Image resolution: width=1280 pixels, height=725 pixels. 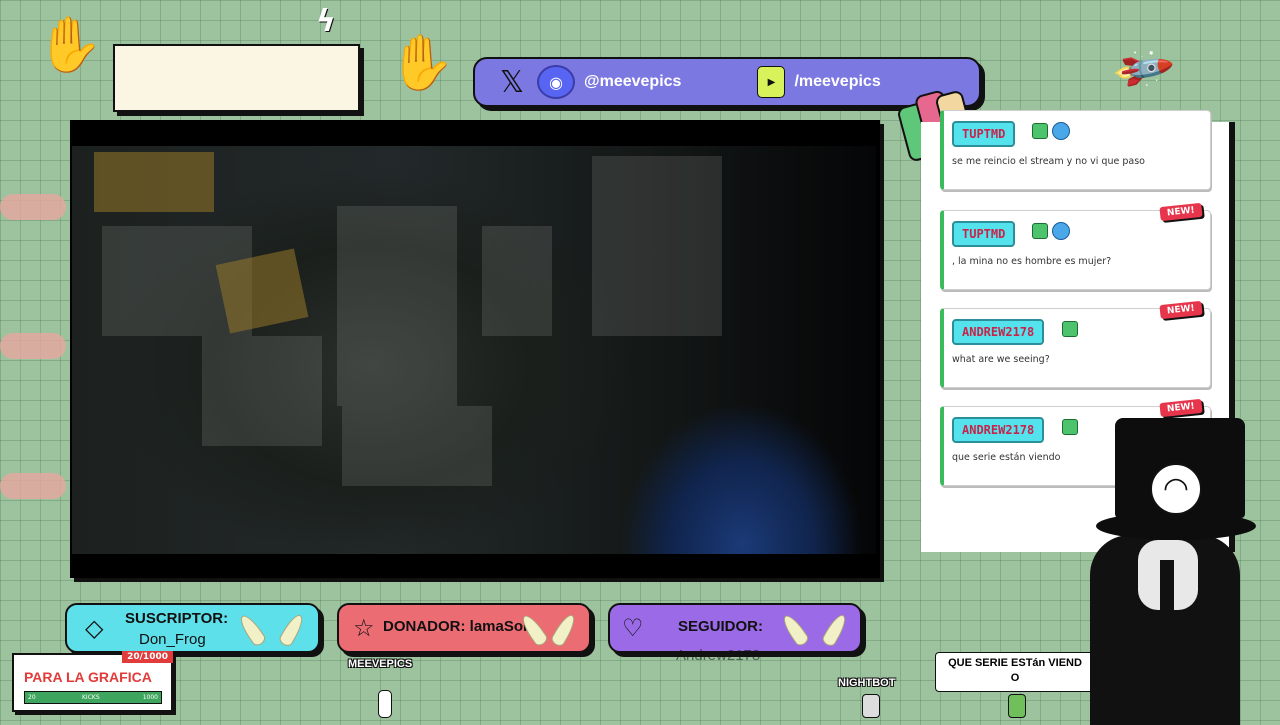 I want to click on follower-name: Andrew2178, so click(x=718, y=655).